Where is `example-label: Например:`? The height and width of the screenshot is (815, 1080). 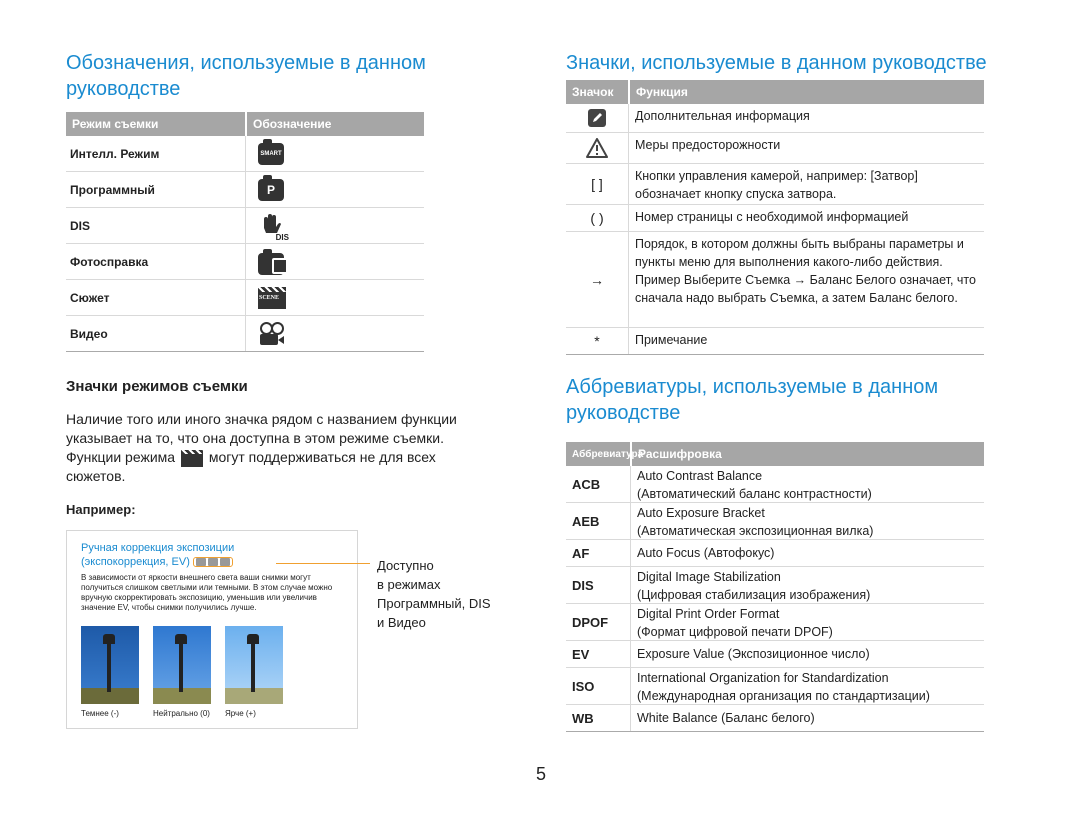 example-label: Например: is located at coordinates (101, 509).